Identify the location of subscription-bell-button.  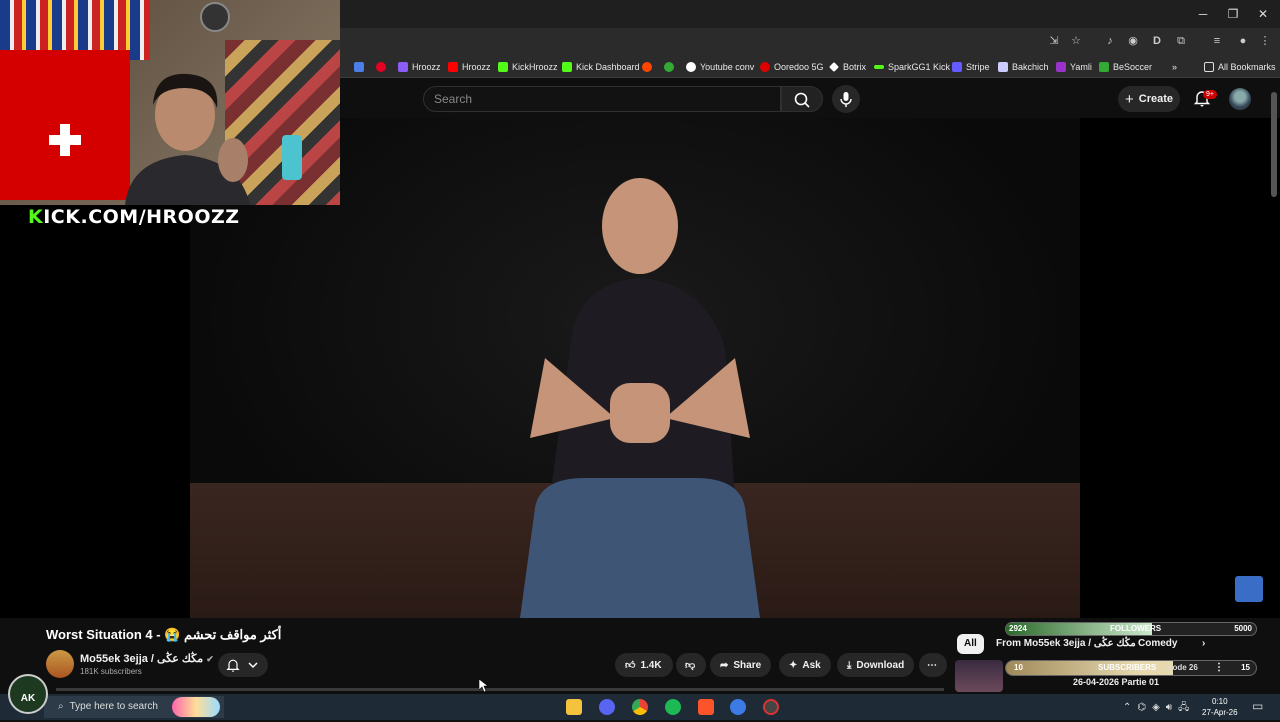
(243, 665).